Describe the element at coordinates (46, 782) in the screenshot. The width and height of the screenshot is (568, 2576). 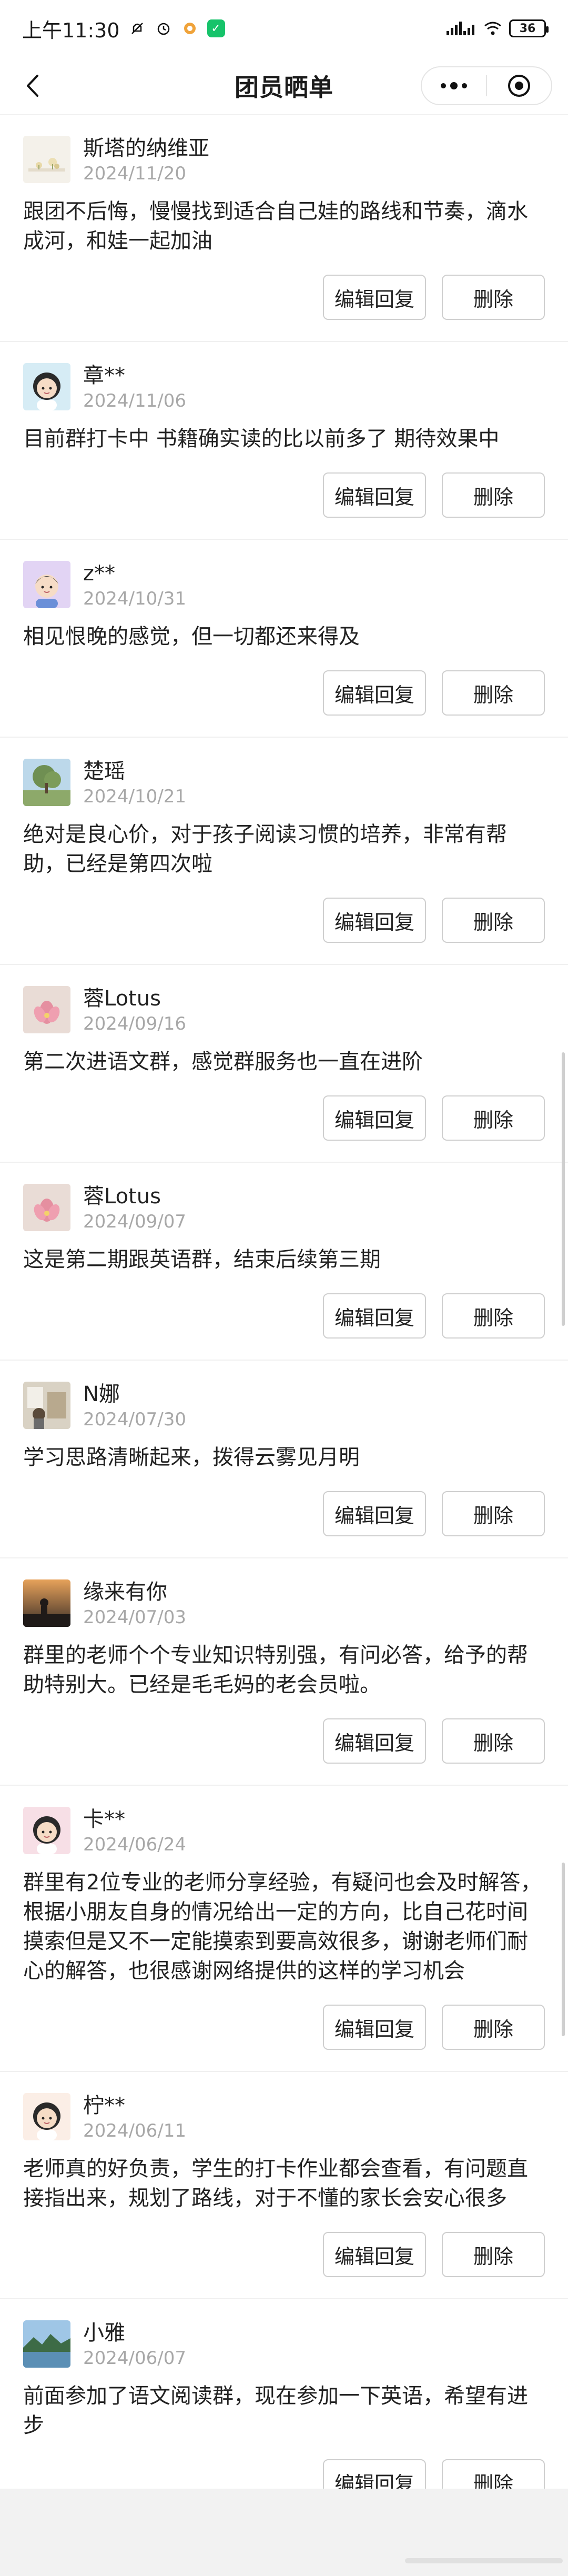
I see `tree-landscape-avatar` at that location.